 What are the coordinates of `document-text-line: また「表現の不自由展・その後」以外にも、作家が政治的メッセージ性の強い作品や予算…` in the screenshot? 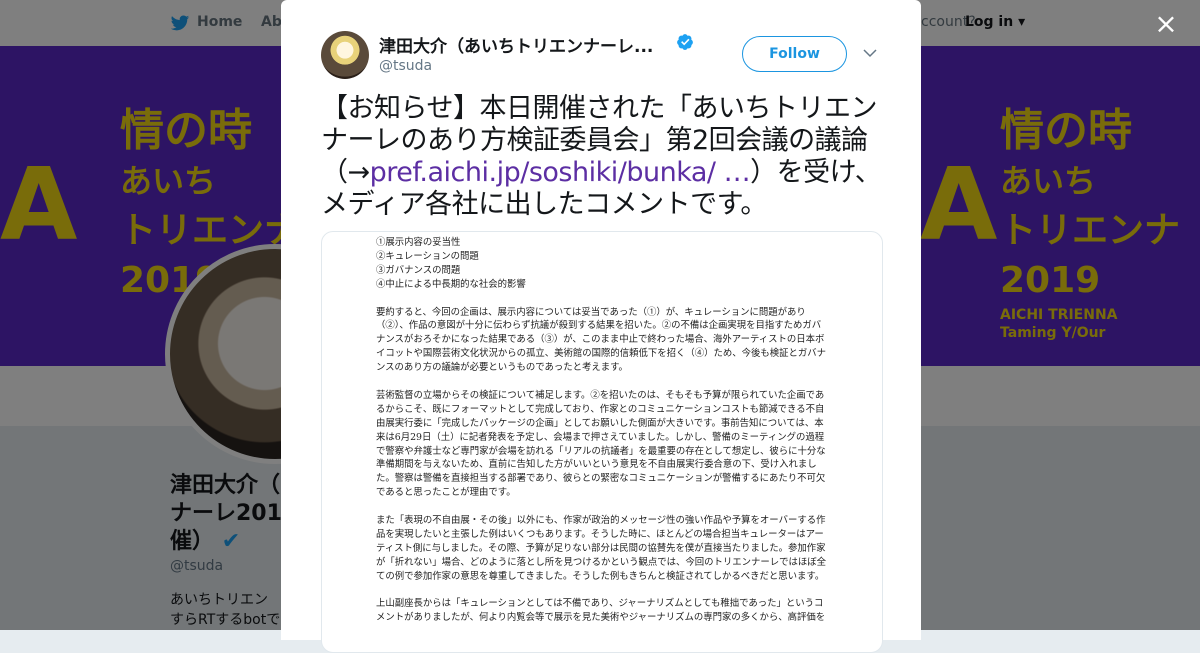 It's located at (601, 520).